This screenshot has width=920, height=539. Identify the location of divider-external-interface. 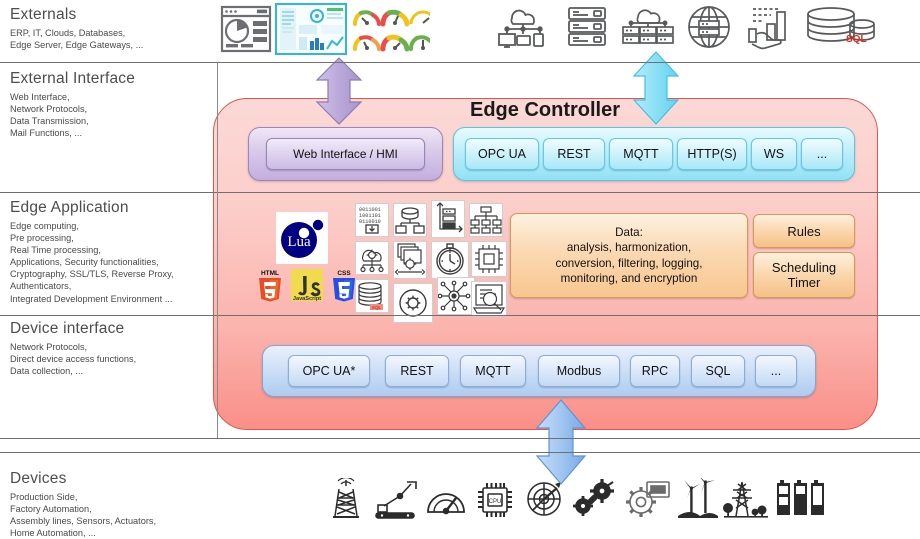
(460, 192).